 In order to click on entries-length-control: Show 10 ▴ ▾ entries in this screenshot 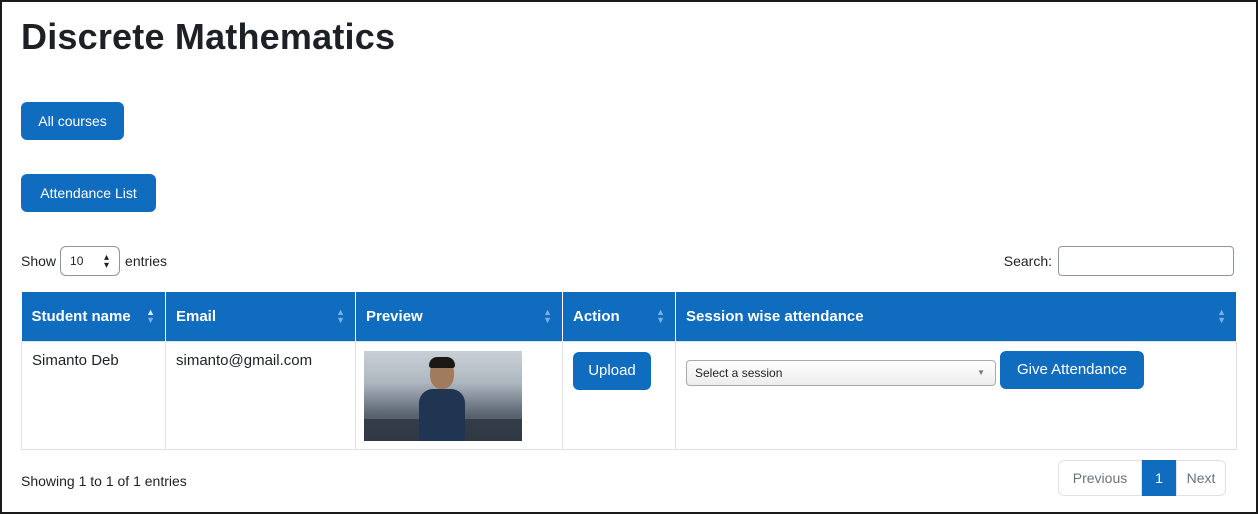, I will do `click(94, 261)`.